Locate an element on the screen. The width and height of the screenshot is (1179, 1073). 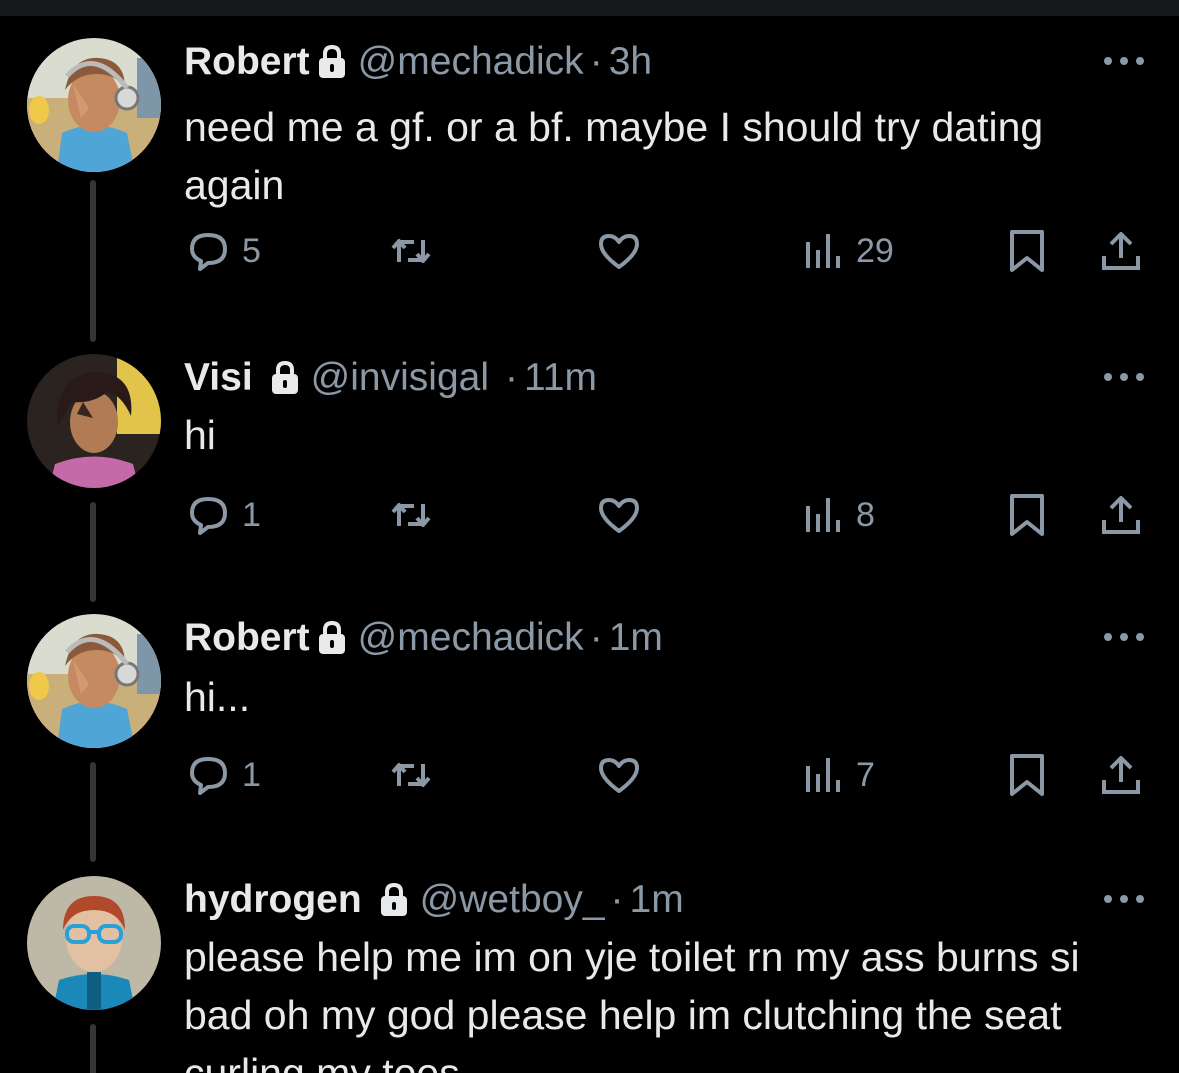
display-name: Visi is located at coordinates (218, 378).